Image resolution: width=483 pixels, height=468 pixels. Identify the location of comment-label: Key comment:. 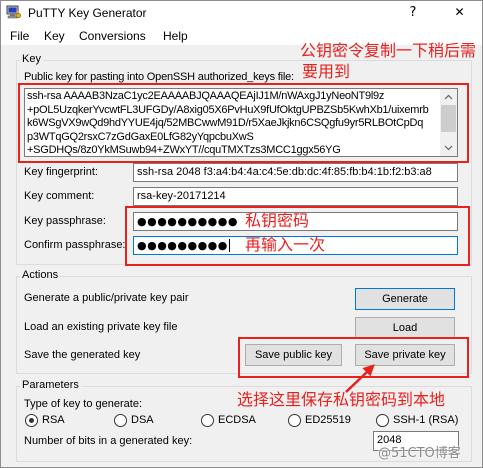
(59, 196).